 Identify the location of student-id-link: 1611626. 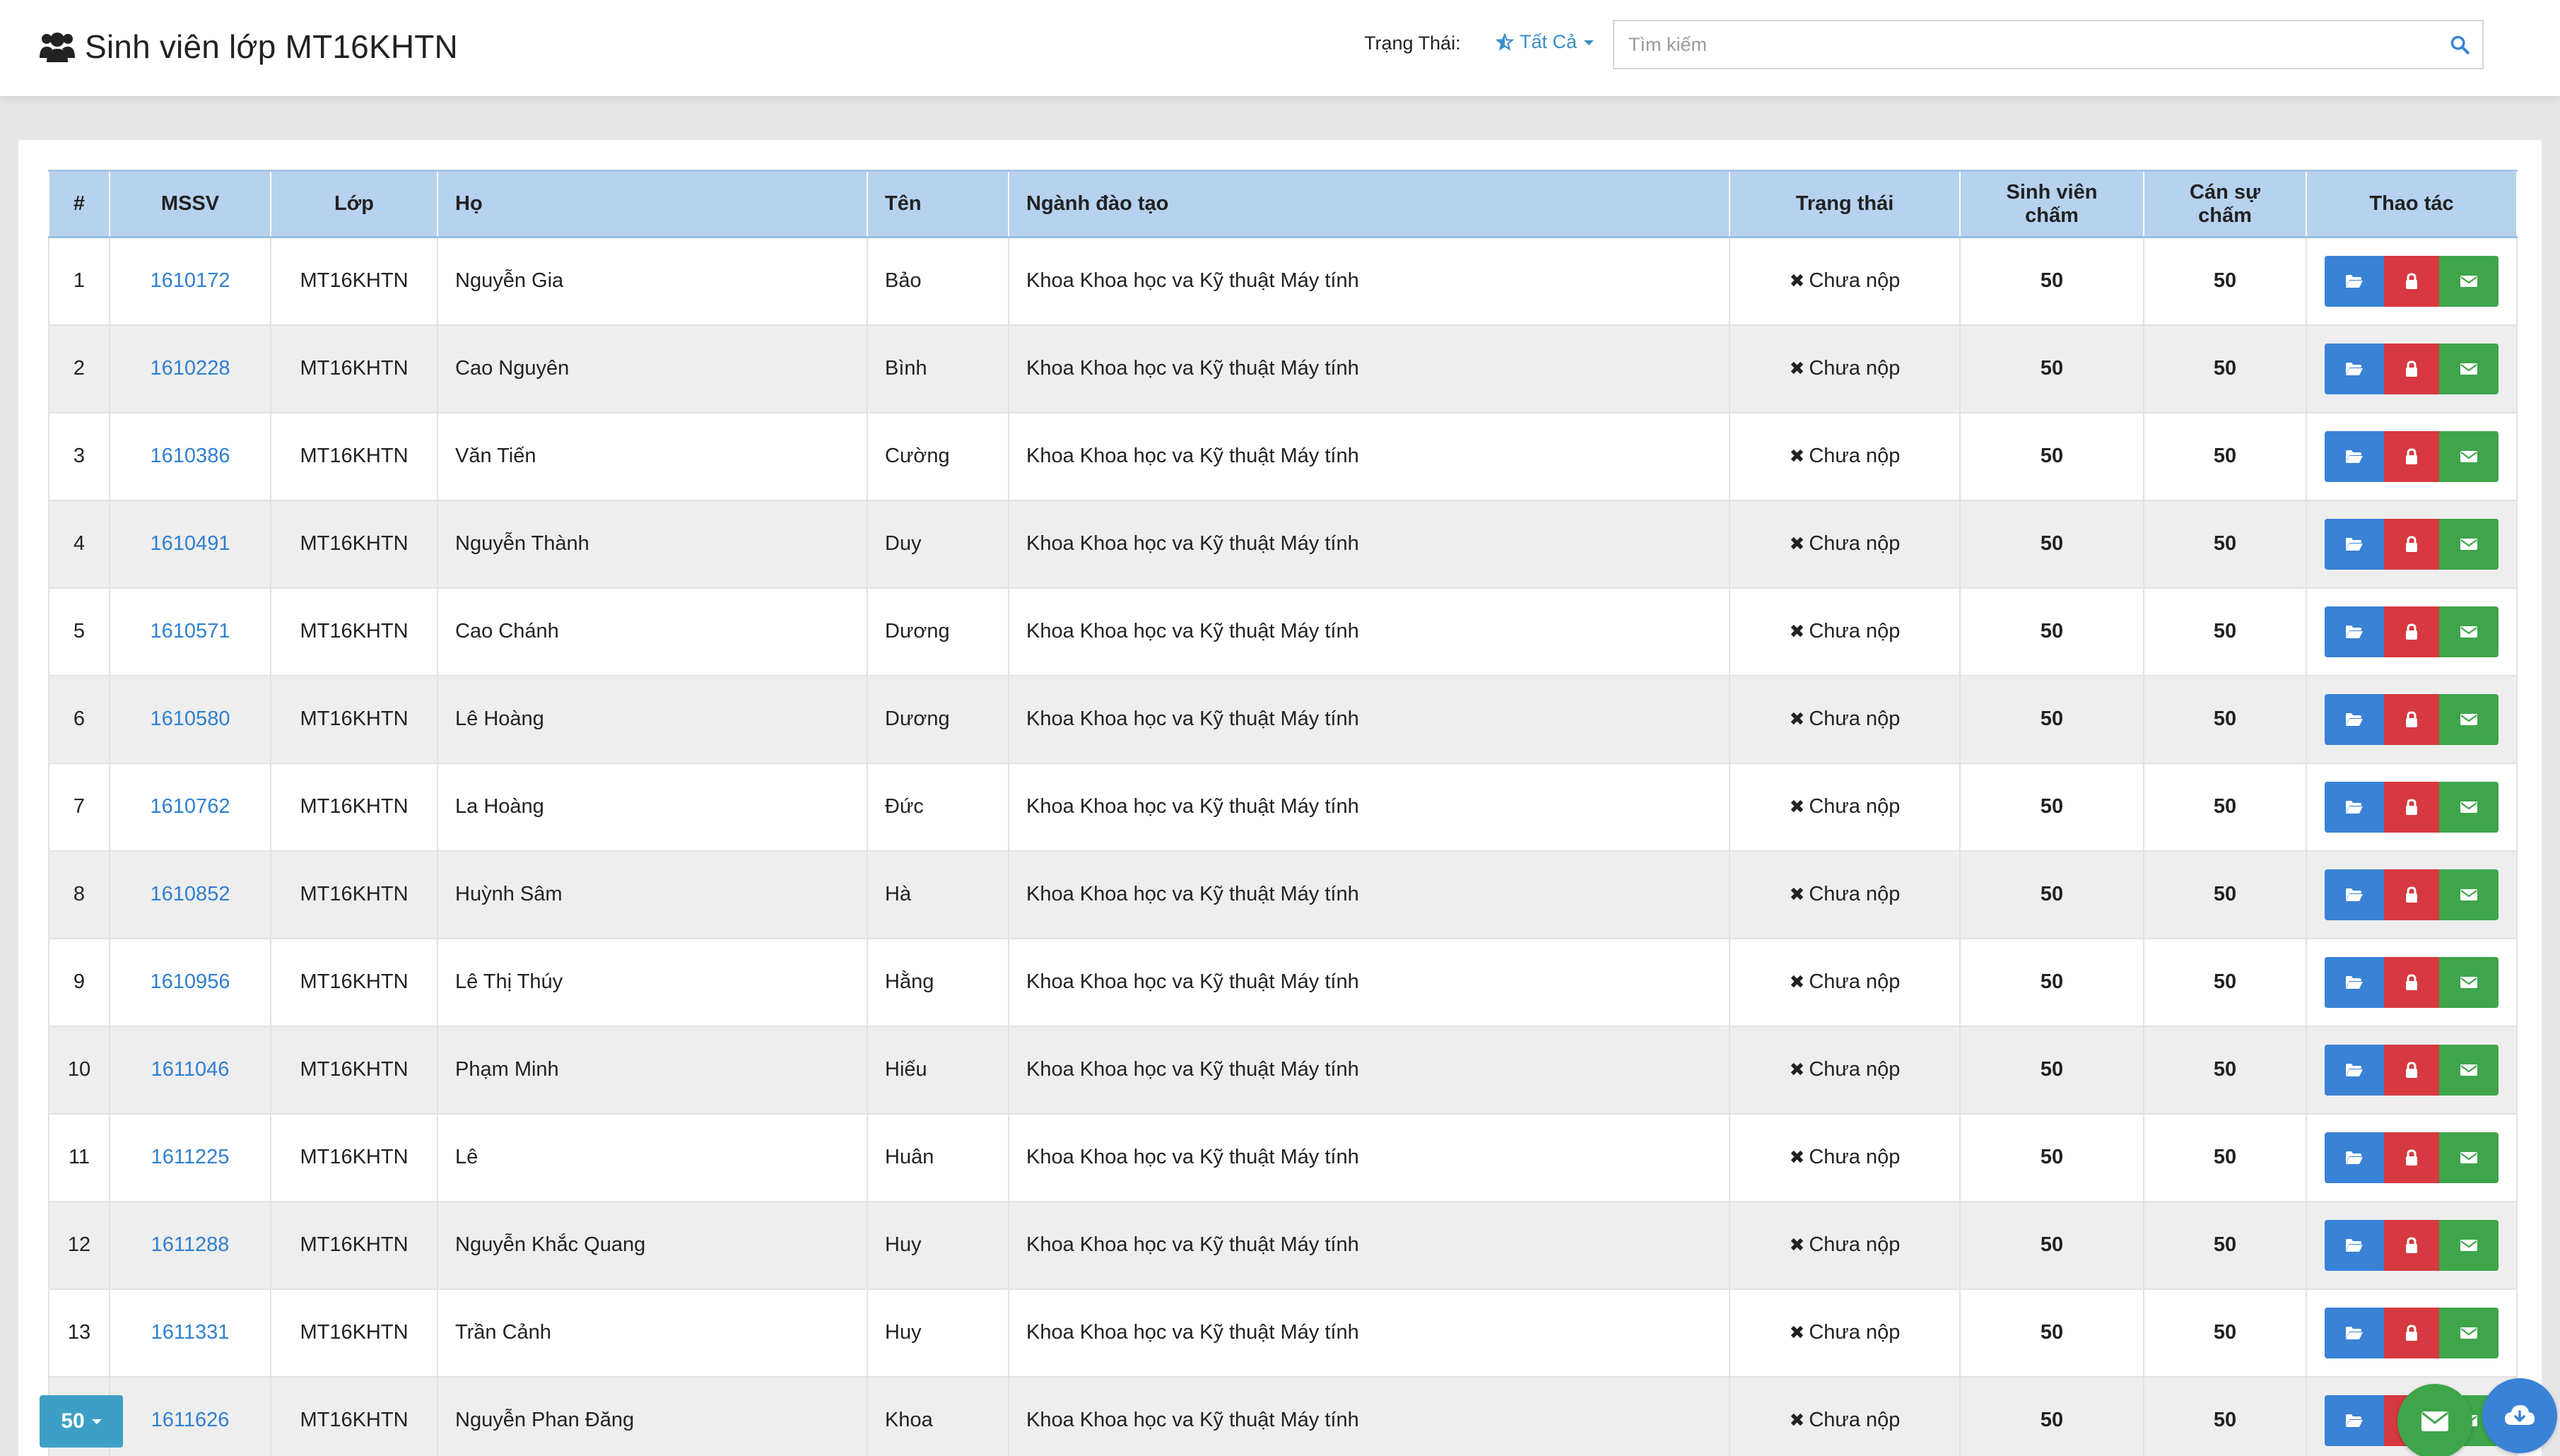
(190, 1420).